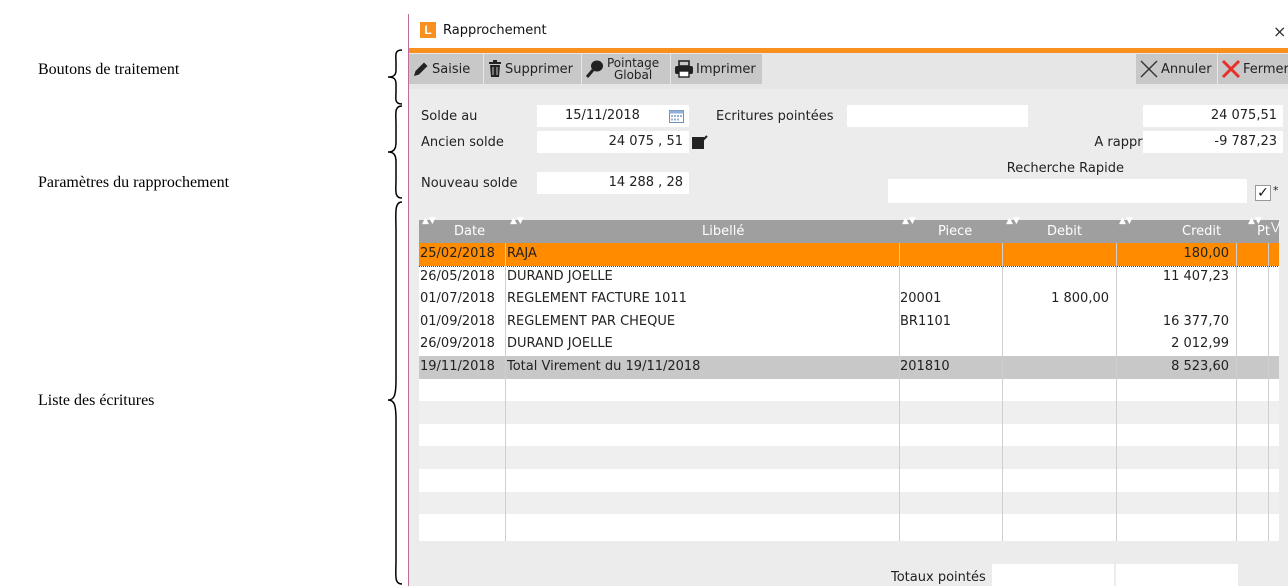 The image size is (1288, 586). What do you see at coordinates (495, 30) in the screenshot?
I see `window-title: Rapprochement` at bounding box center [495, 30].